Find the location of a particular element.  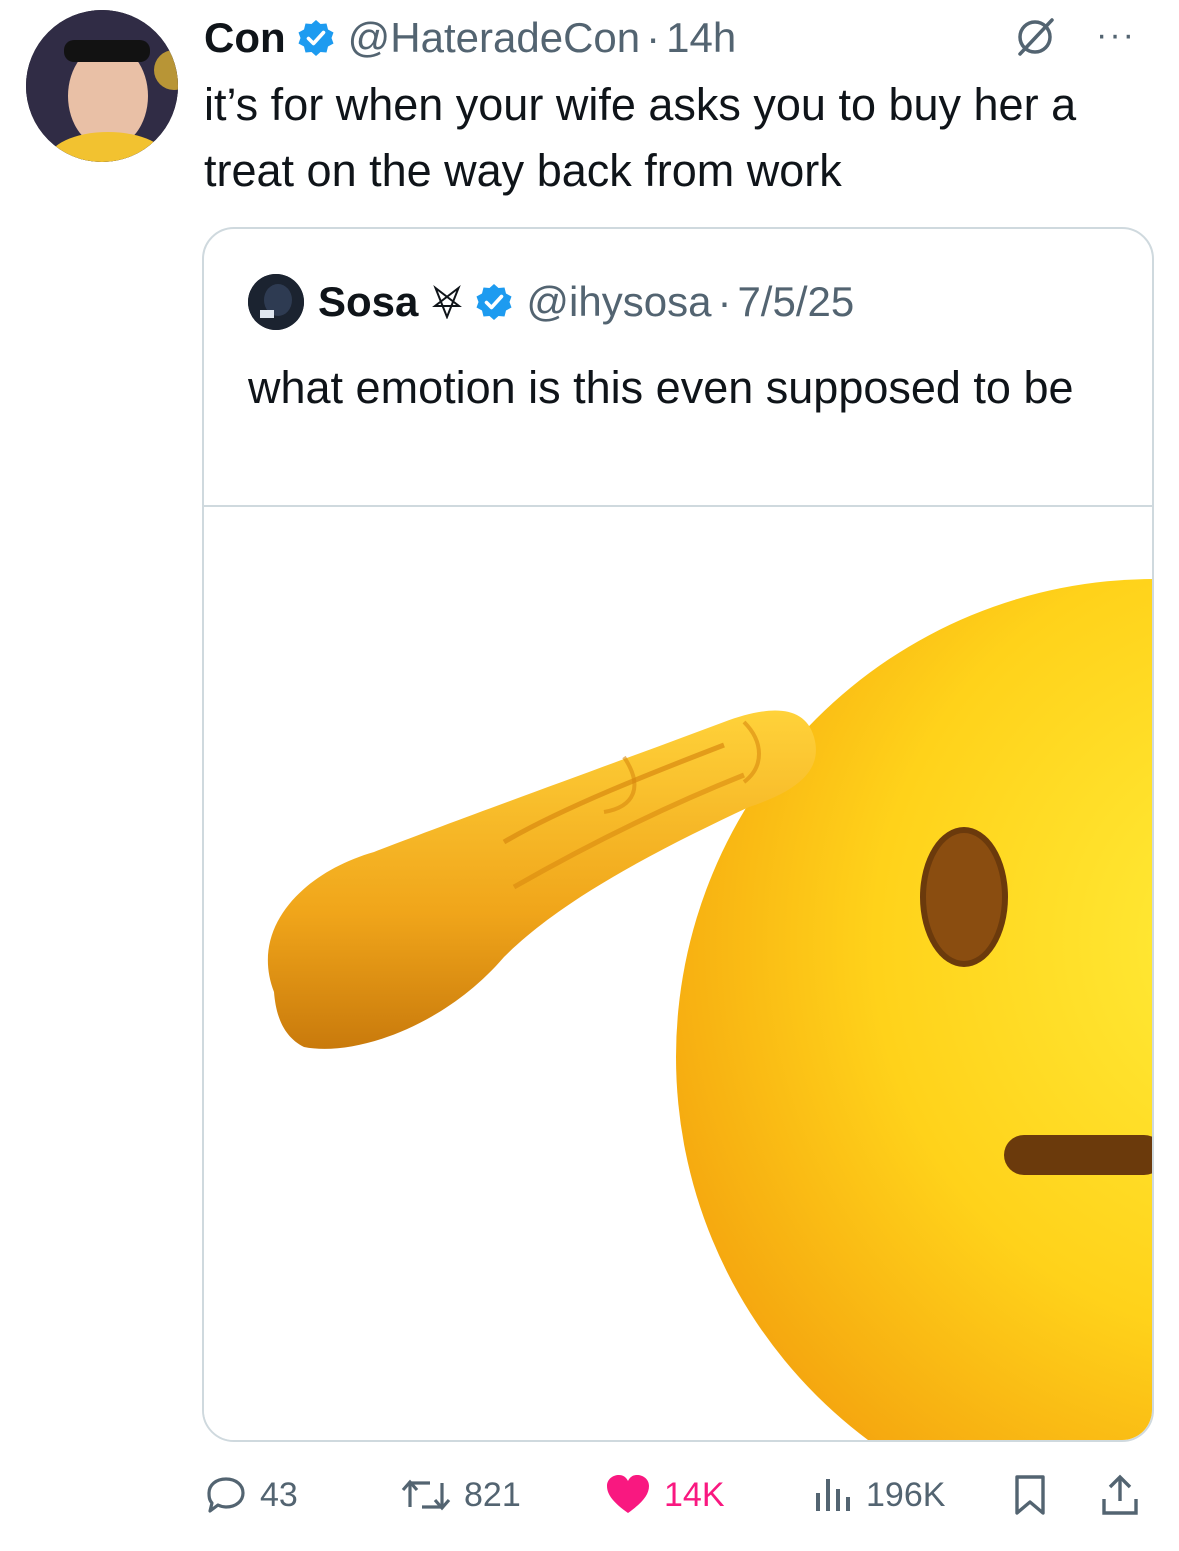

tweet-actions: 43 821 14K 196K is located at coordinates (589, 1495).